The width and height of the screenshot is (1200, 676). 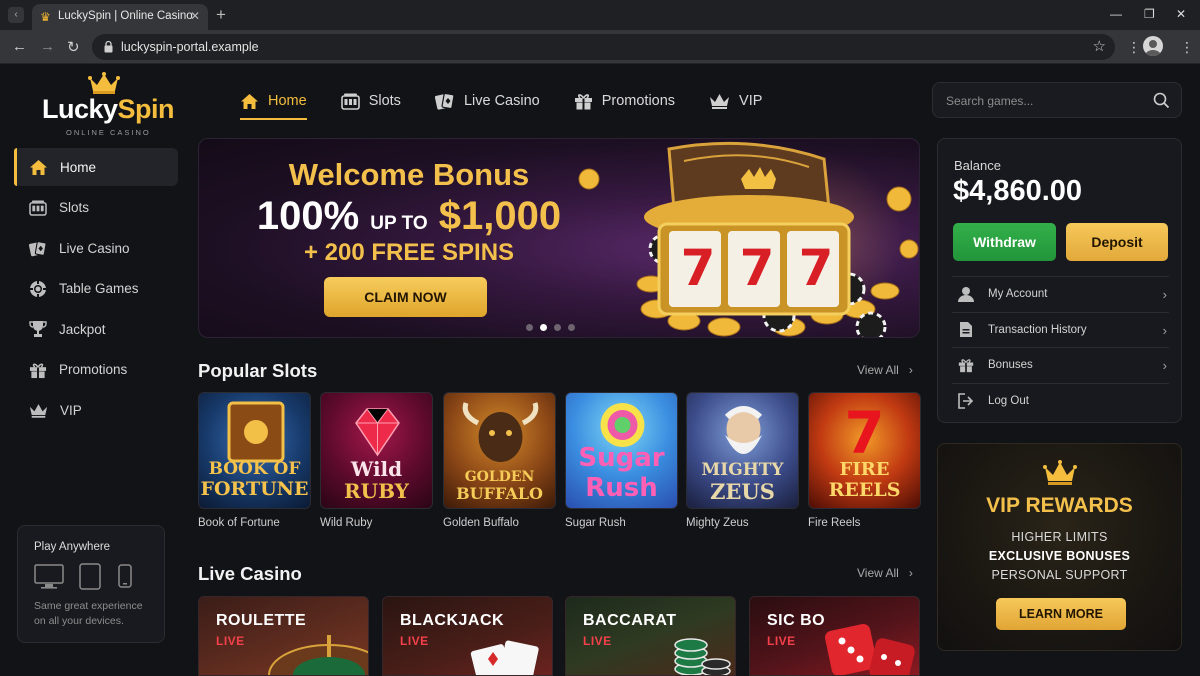 I want to click on topnav-vip: VIP, so click(x=735, y=101).